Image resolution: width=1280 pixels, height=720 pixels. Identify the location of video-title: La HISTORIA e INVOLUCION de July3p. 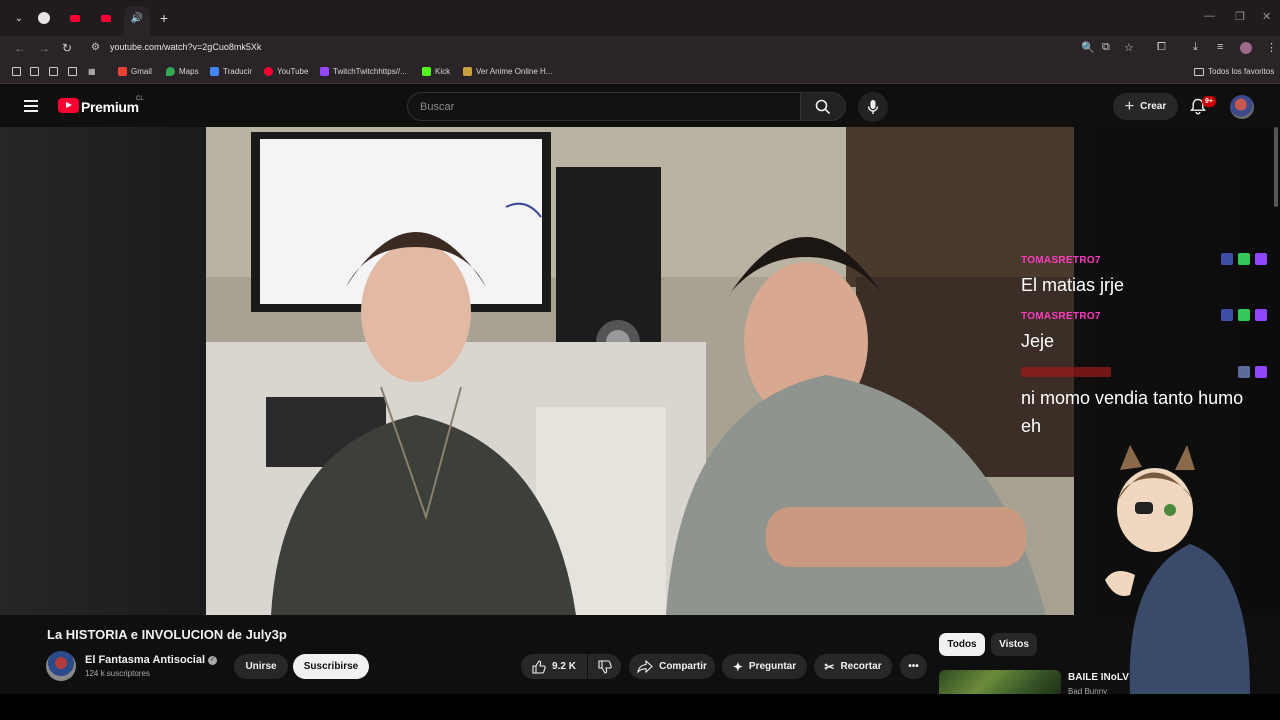
(167, 634).